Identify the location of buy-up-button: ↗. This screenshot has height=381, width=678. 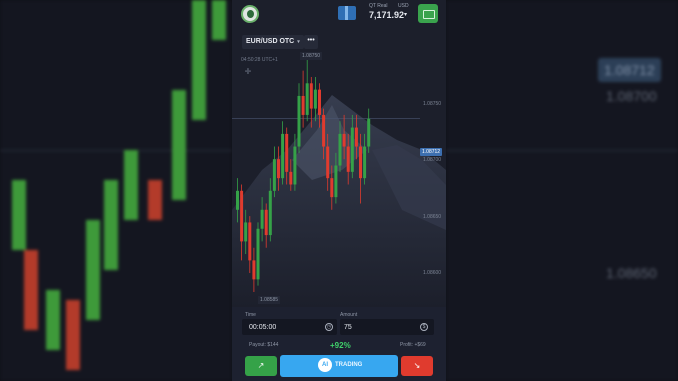
(261, 366).